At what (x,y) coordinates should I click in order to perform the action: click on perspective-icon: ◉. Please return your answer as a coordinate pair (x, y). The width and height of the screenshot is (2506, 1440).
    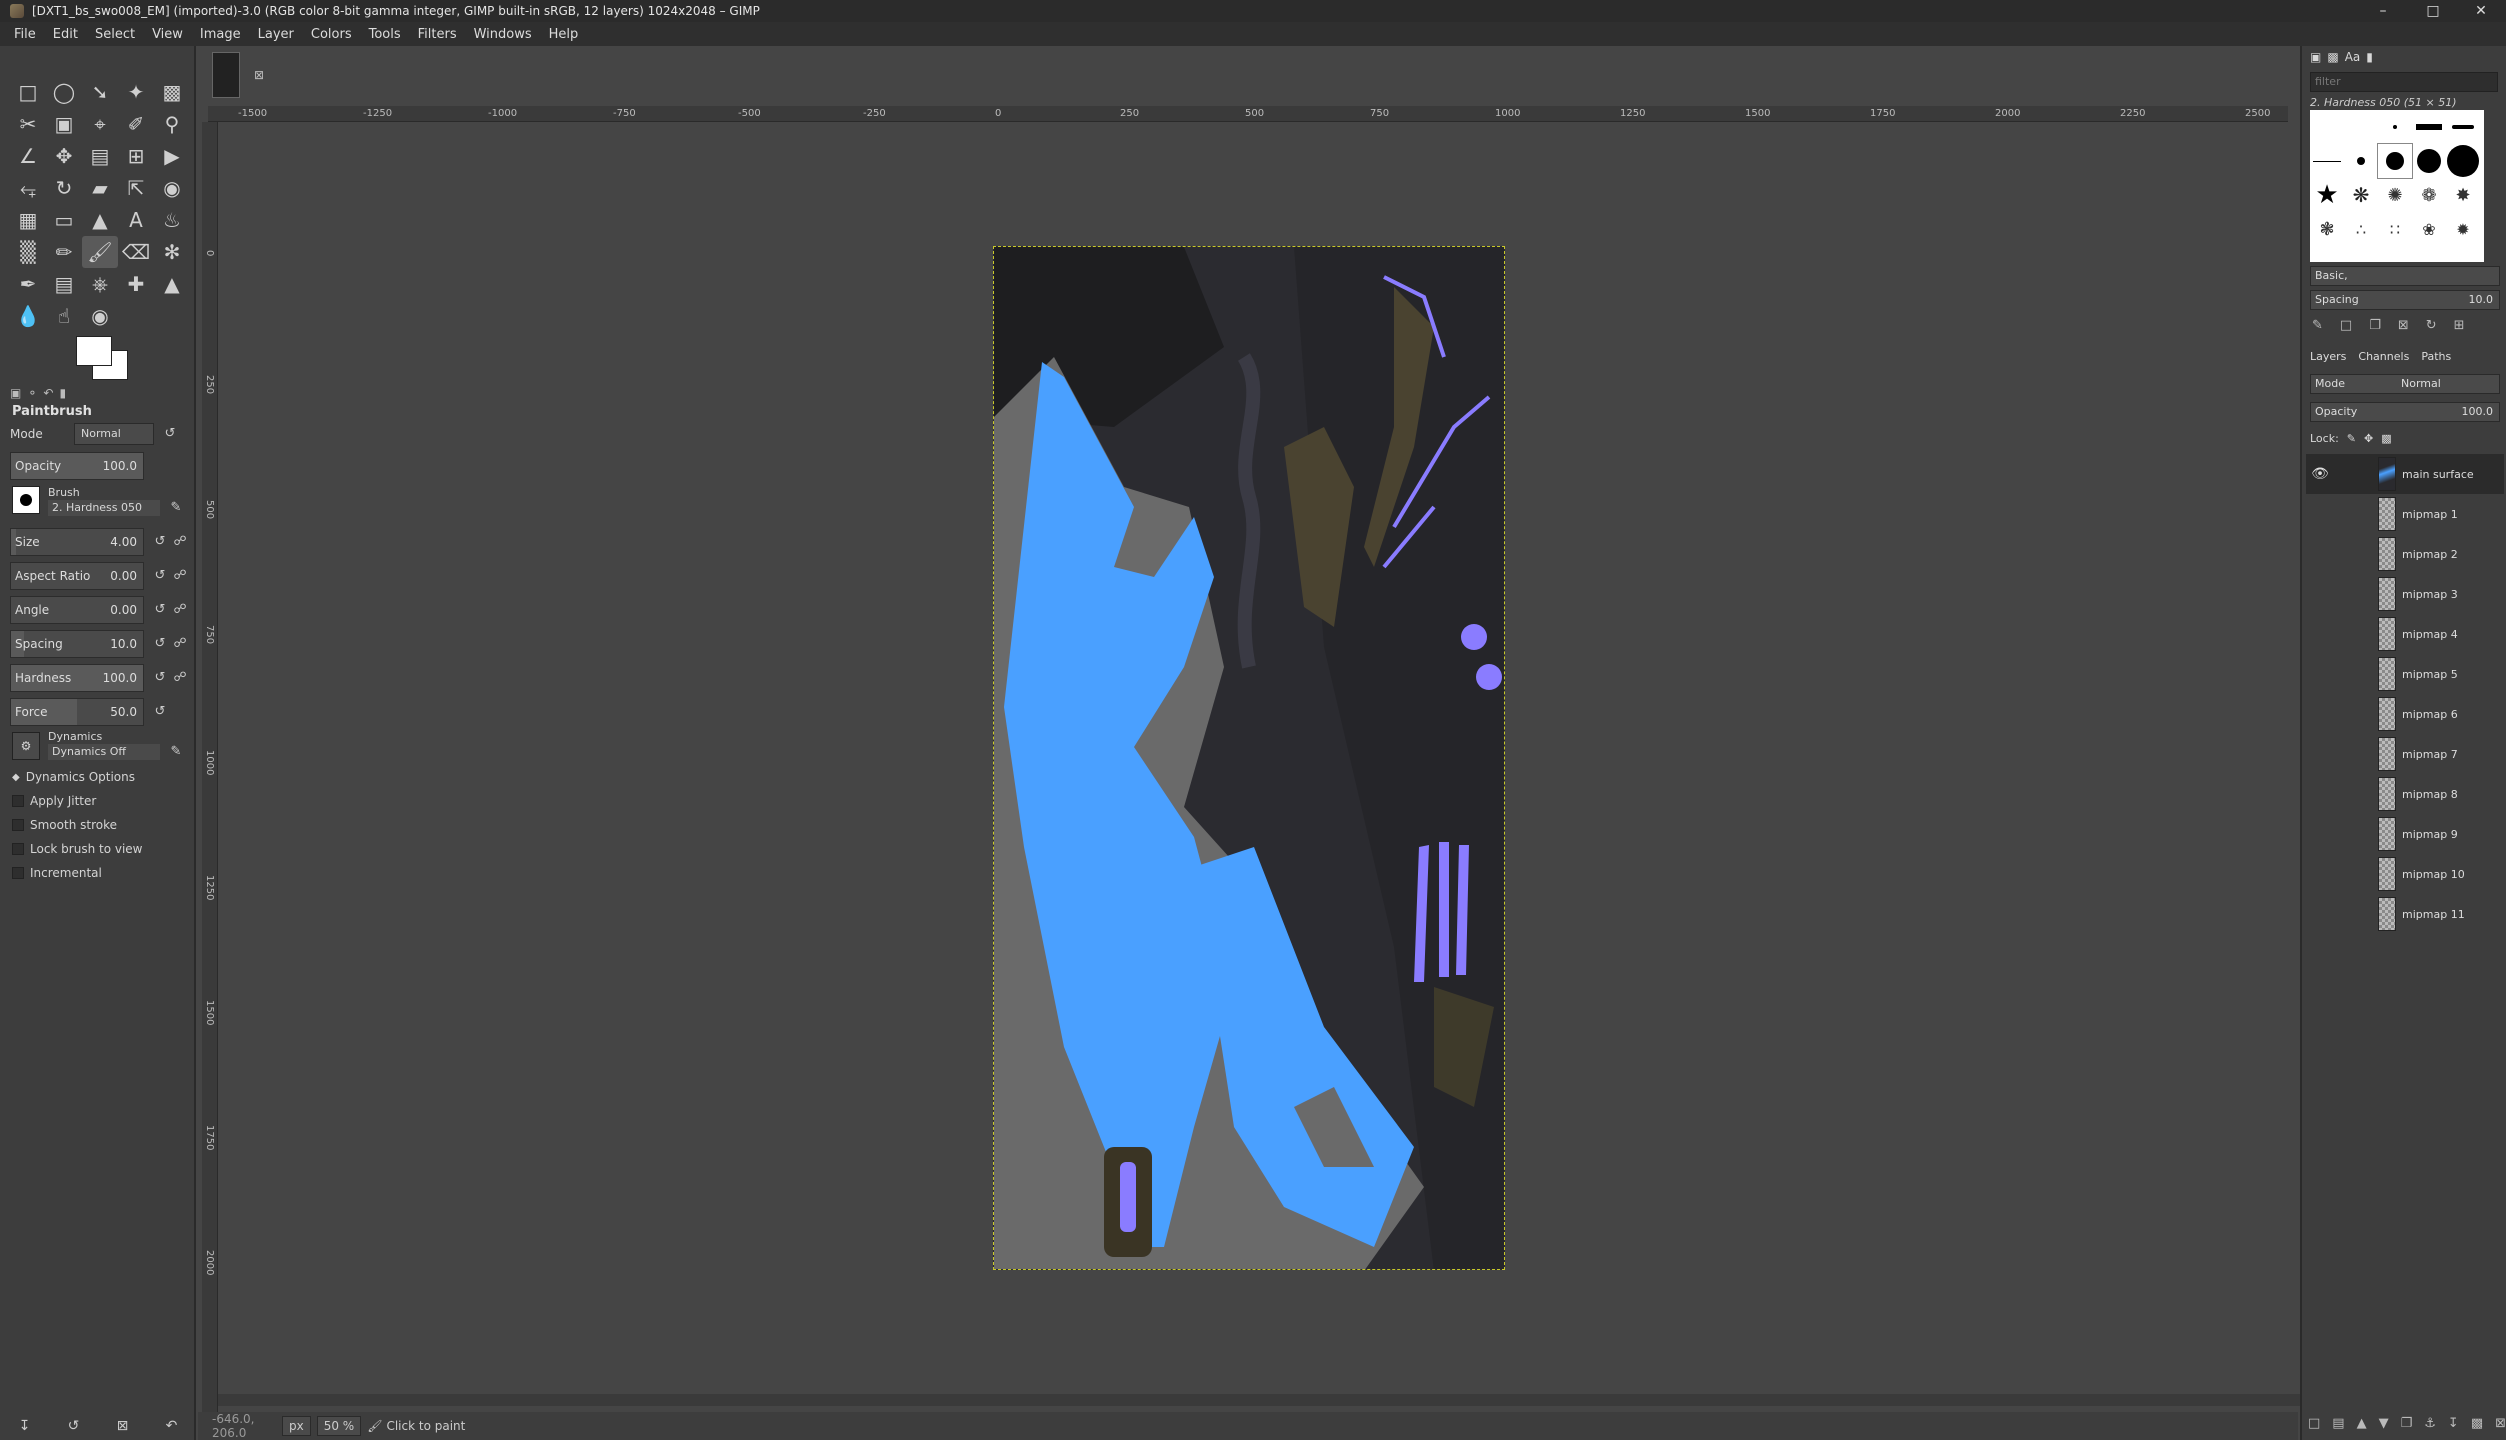
    Looking at the image, I should click on (172, 188).